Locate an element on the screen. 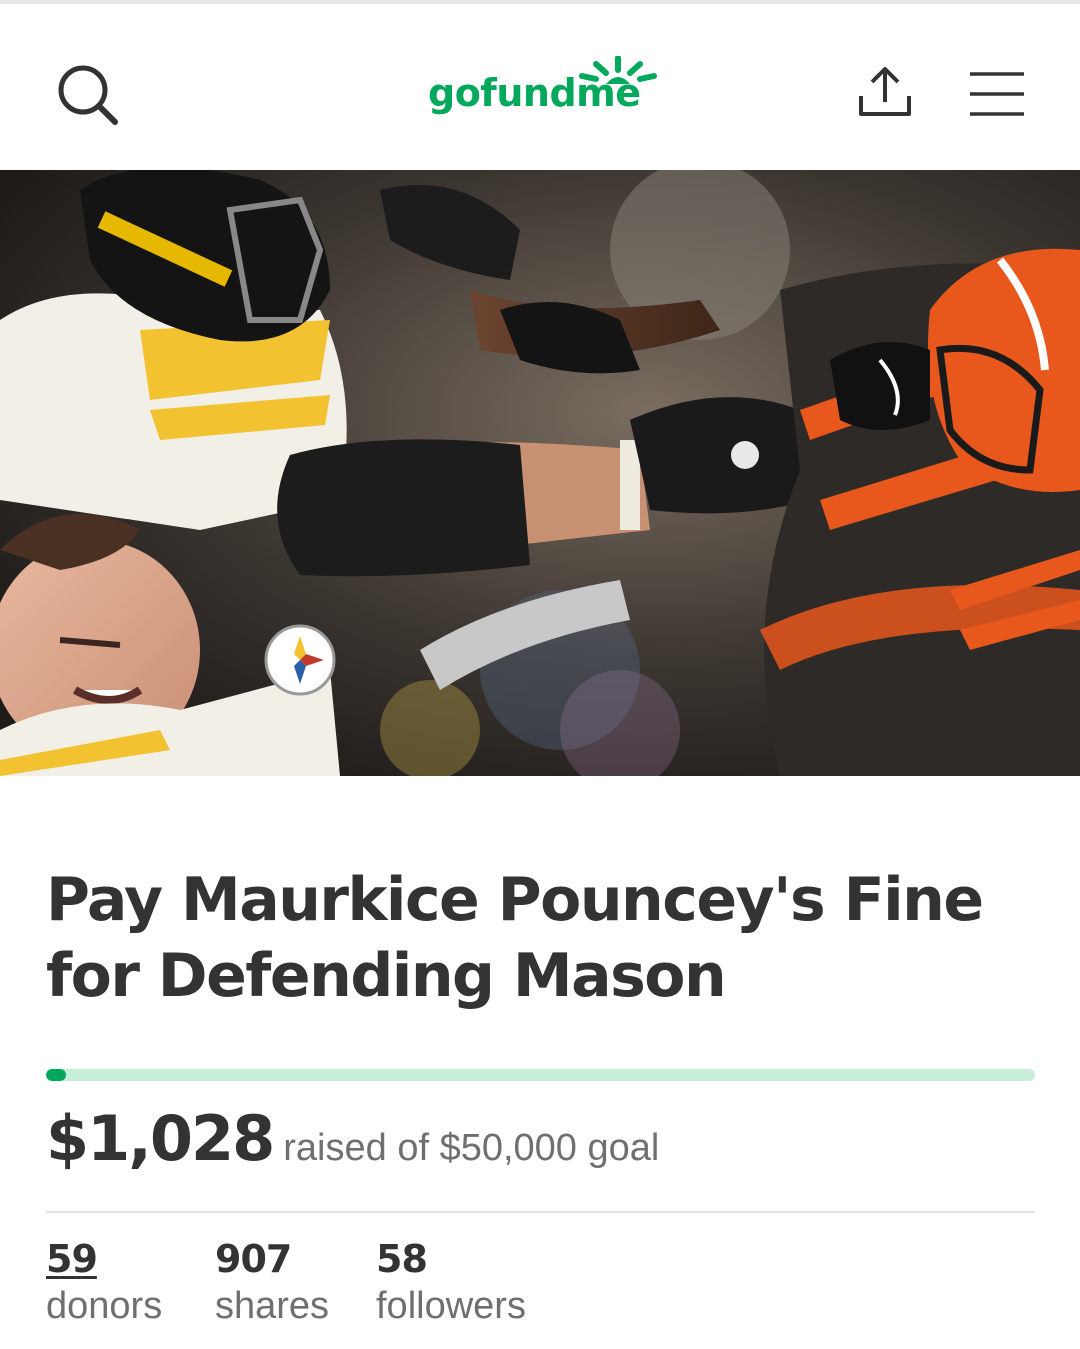 This screenshot has height=1349, width=1080. followers-stat: 58 followers is located at coordinates (451, 1283).